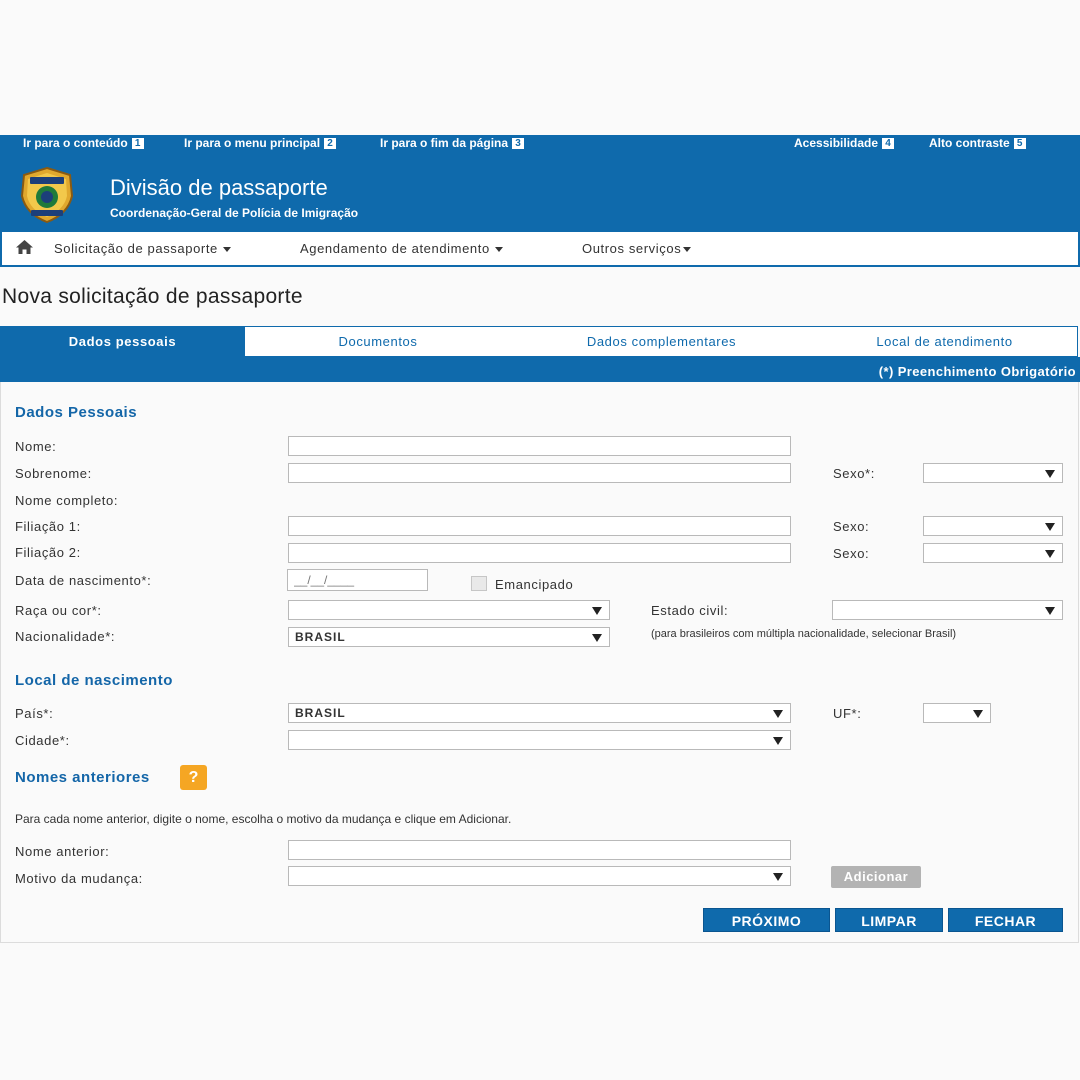  I want to click on nascimento-label: Data de nascimento*:, so click(83, 580).